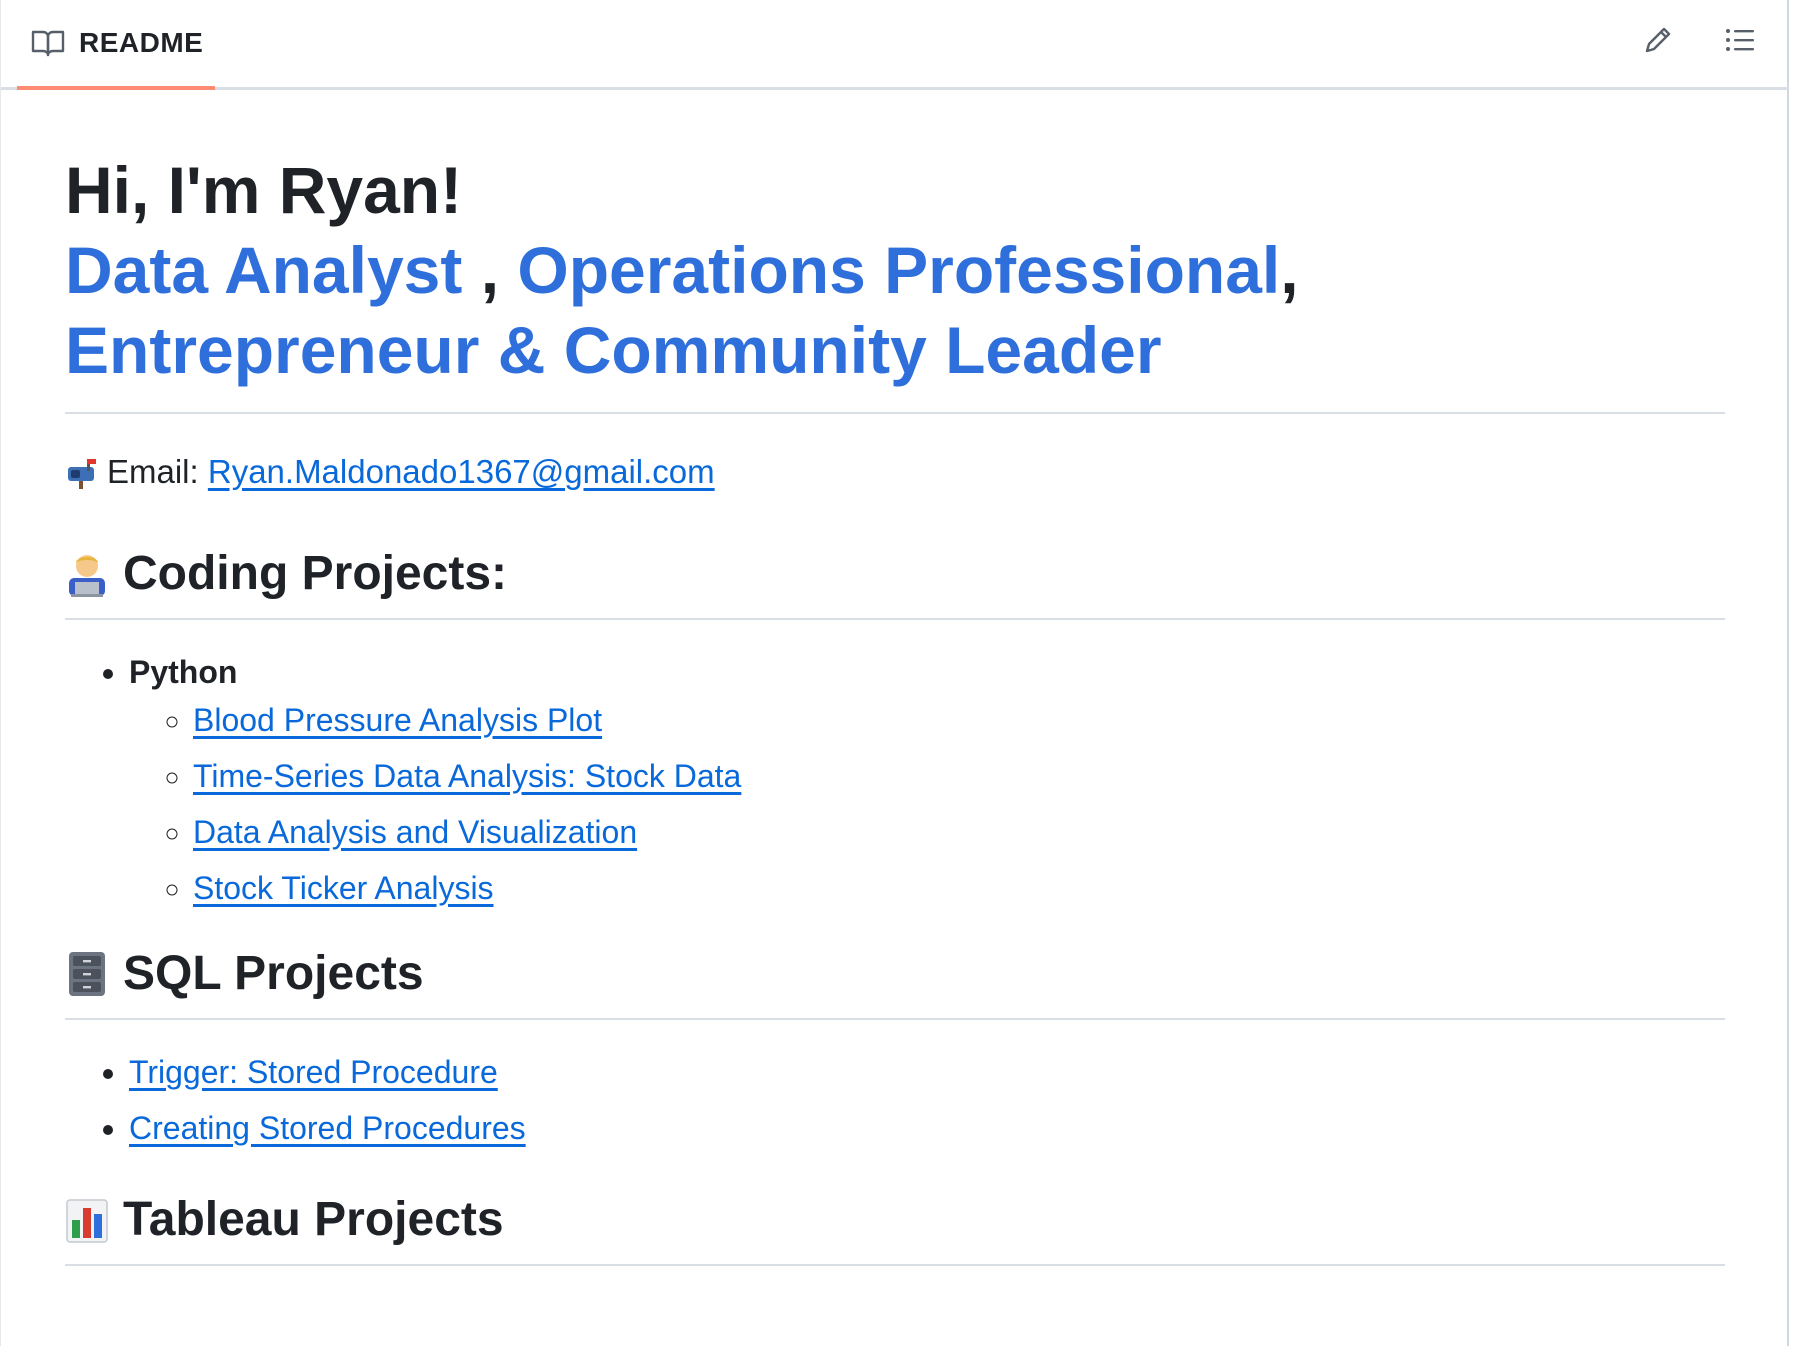 This screenshot has width=1814, height=1346. Describe the element at coordinates (315, 573) in the screenshot. I see `section-coding-label: Coding Projects:` at that location.